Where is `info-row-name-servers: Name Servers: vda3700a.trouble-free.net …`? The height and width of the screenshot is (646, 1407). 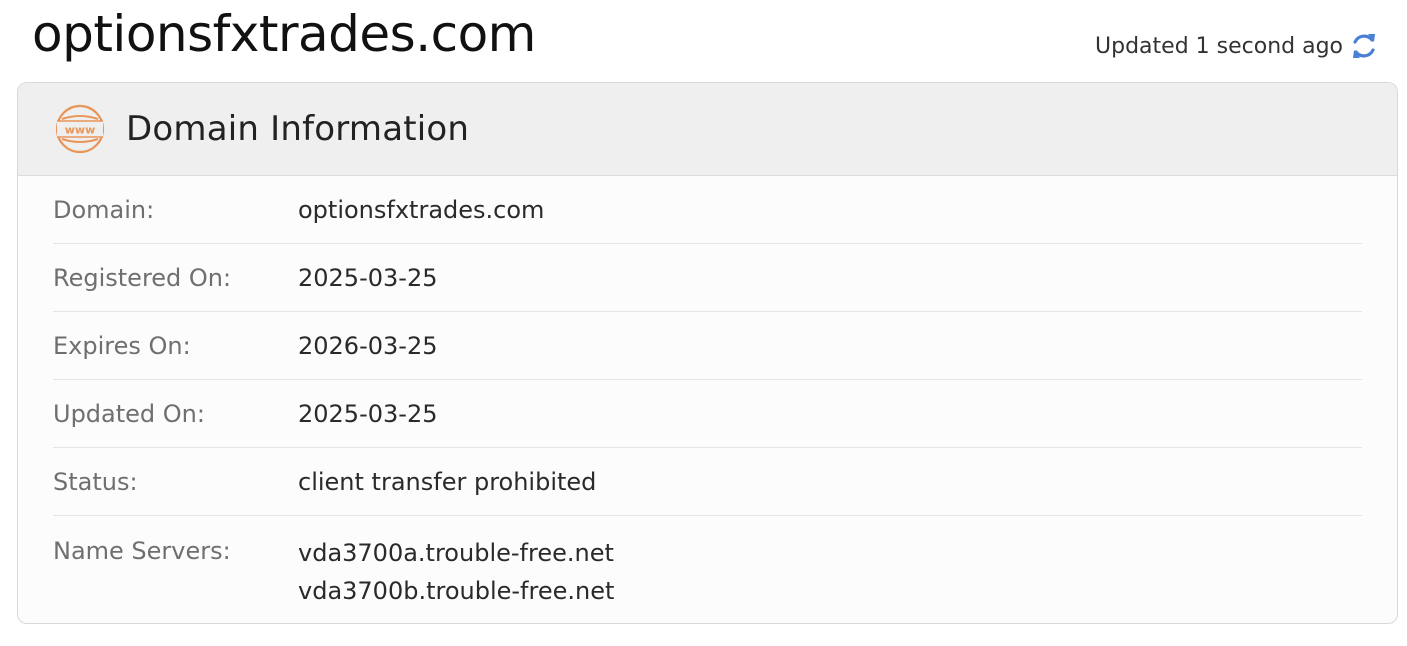 info-row-name-servers: Name Servers: vda3700a.trouble-free.net … is located at coordinates (707, 563).